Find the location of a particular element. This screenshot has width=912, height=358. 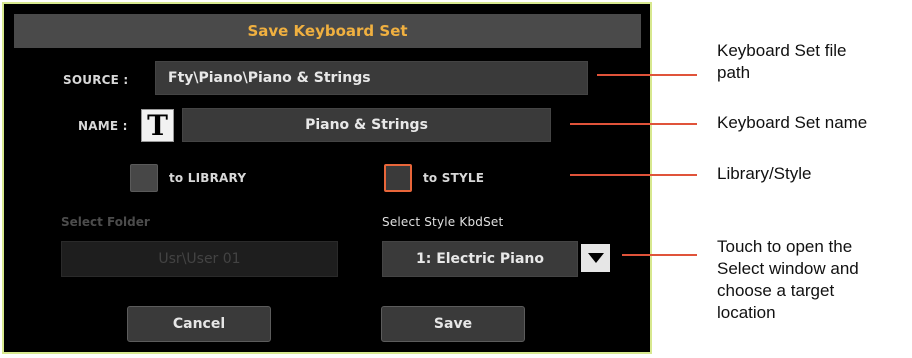

select-style-kbdset-label: Select Style KbdSet is located at coordinates (443, 222).